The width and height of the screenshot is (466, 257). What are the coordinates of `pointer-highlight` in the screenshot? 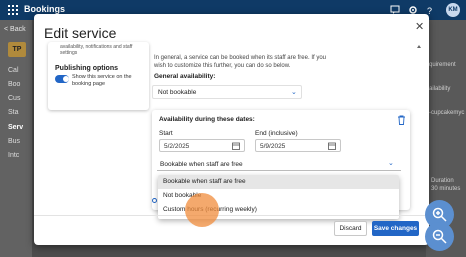 It's located at (202, 210).